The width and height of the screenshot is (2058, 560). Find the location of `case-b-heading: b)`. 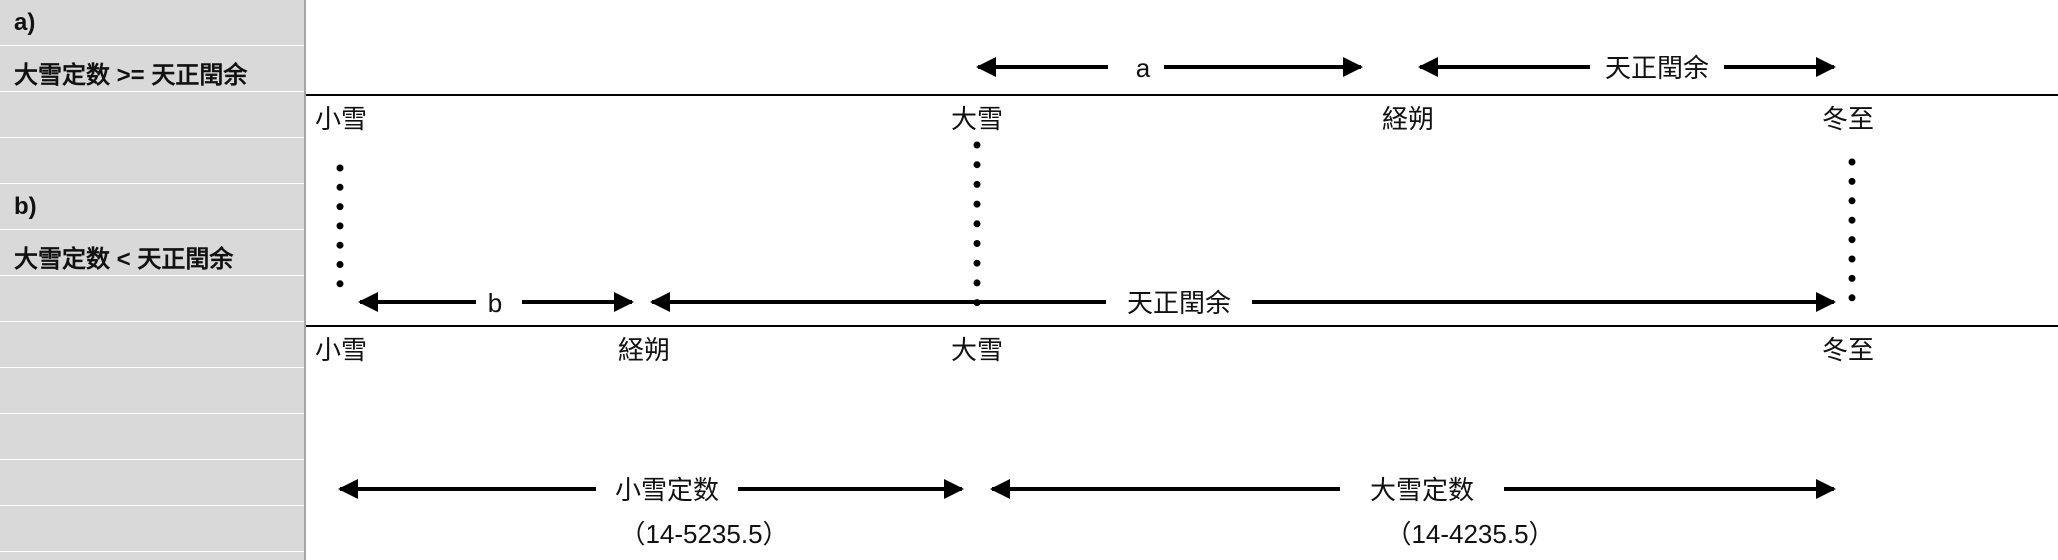

case-b-heading: b) is located at coordinates (25, 206).